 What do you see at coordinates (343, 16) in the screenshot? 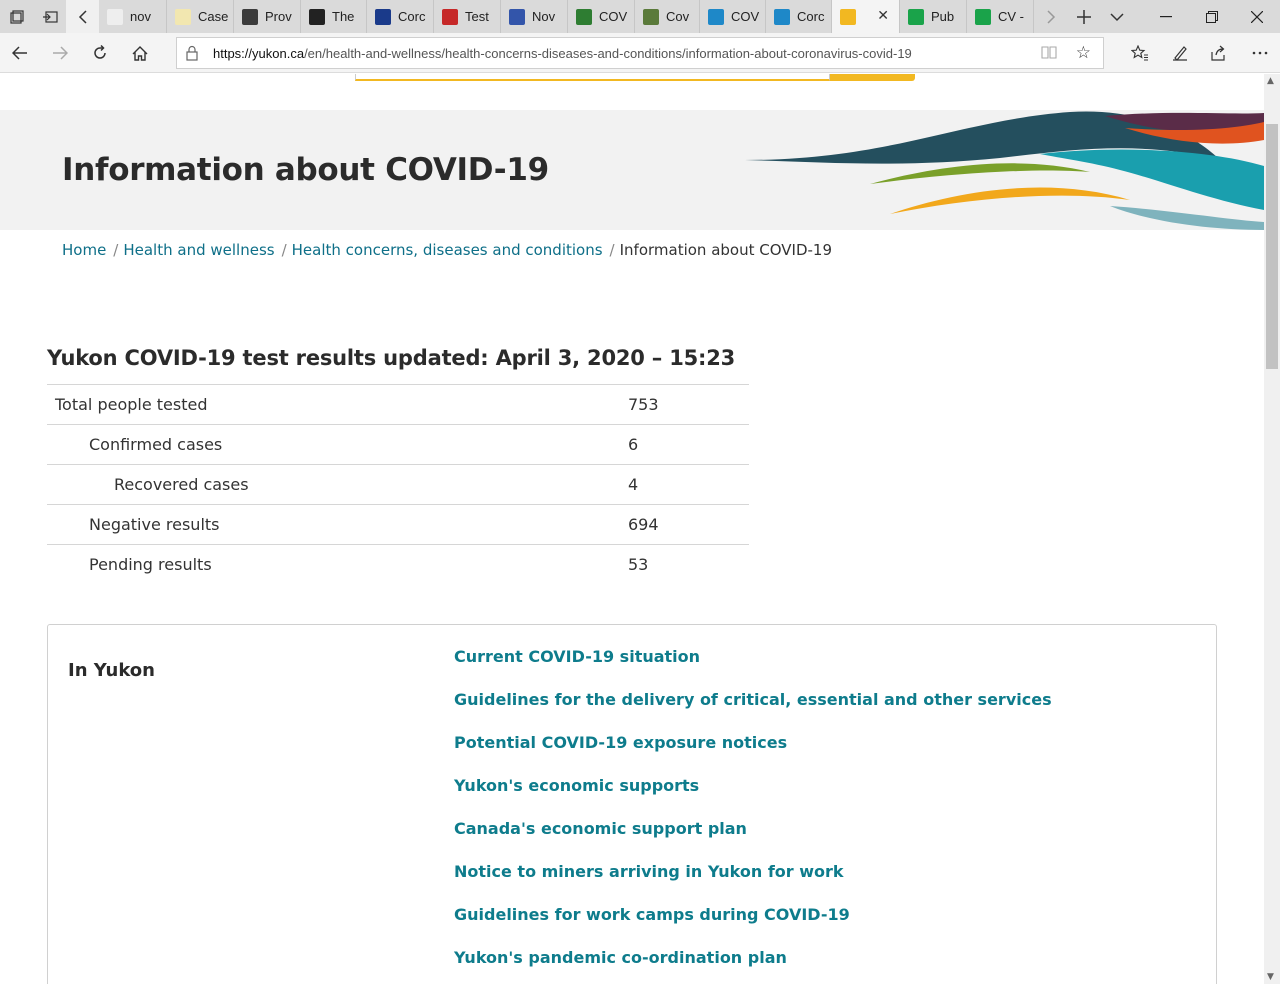
I see `tab-label: The` at bounding box center [343, 16].